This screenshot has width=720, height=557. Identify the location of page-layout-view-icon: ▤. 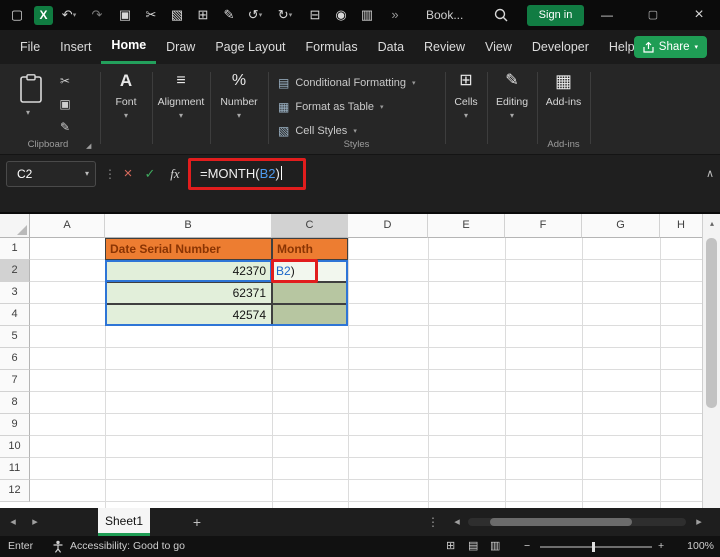
(473, 546).